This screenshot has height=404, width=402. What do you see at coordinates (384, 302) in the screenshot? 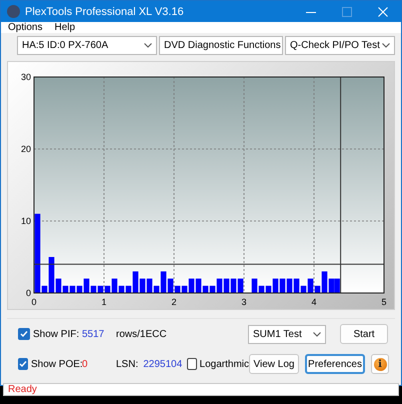
I see `axis-label: 5` at bounding box center [384, 302].